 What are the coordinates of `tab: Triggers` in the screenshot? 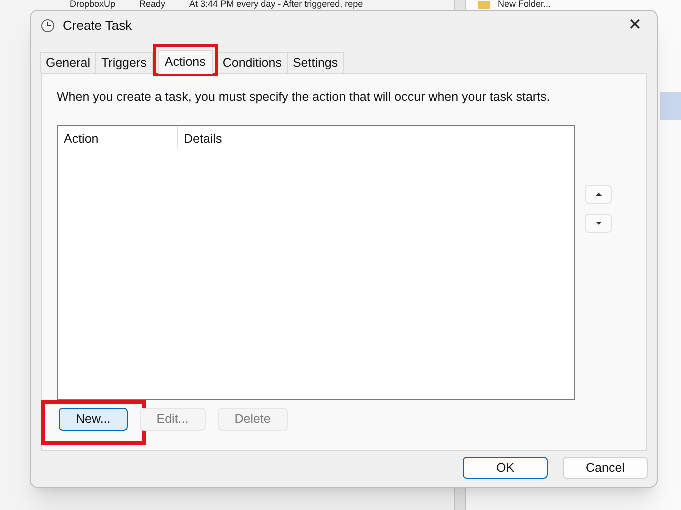 It's located at (124, 62).